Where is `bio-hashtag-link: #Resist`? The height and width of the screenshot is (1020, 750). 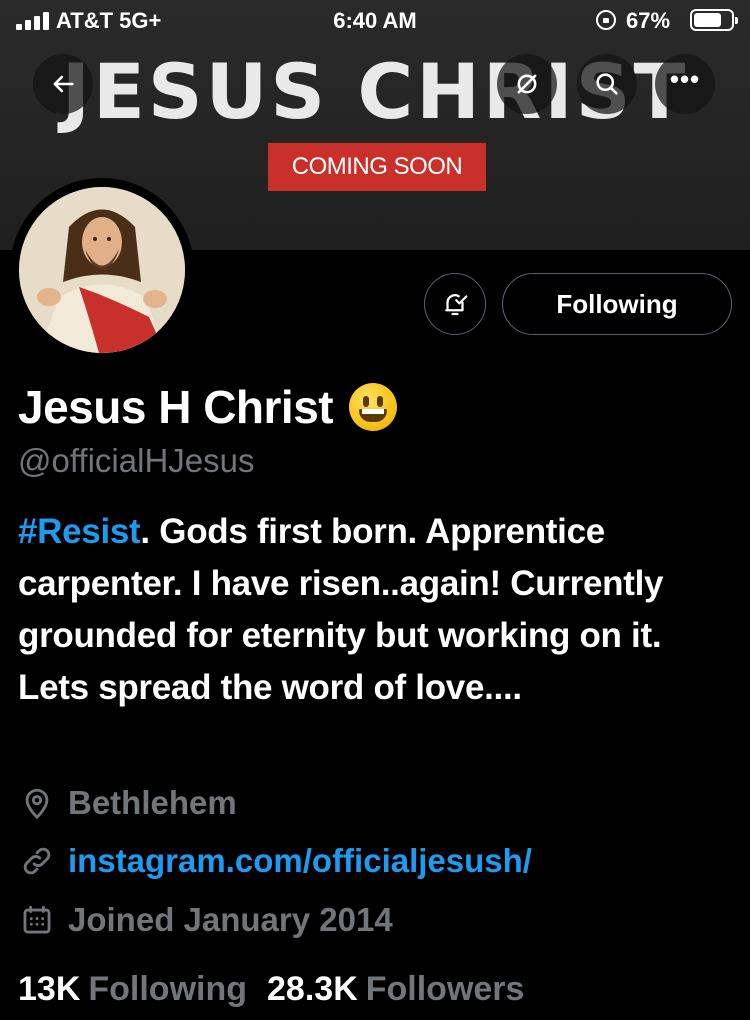 bio-hashtag-link: #Resist is located at coordinates (79, 531).